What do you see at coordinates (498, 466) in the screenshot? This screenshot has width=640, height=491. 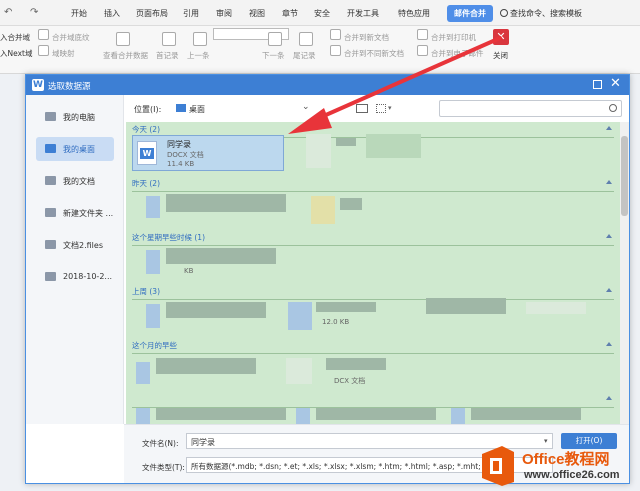 I see `office-logo-icon` at bounding box center [498, 466].